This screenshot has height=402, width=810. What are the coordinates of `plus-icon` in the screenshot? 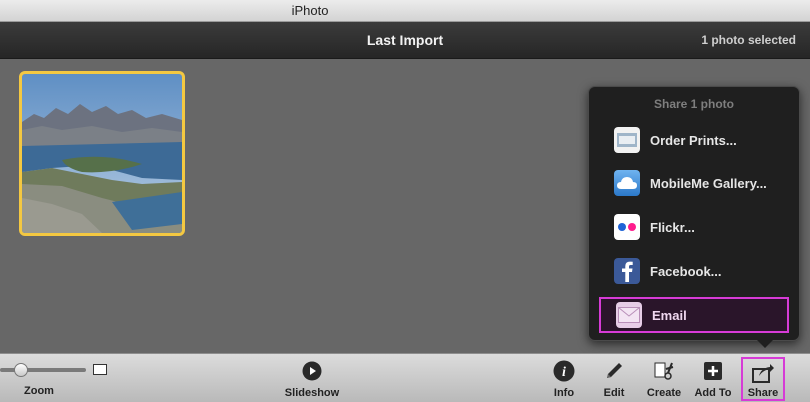 It's located at (713, 371).